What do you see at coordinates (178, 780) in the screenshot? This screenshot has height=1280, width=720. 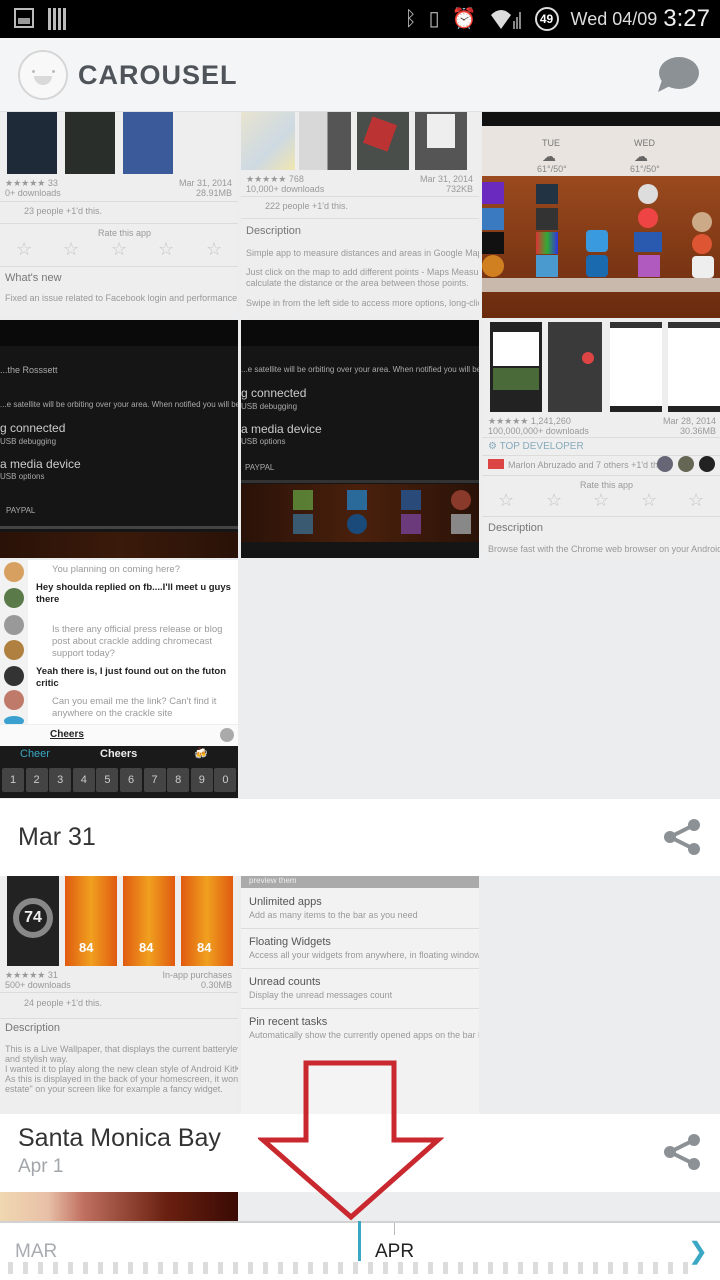 I see `keyboard-key: 8` at bounding box center [178, 780].